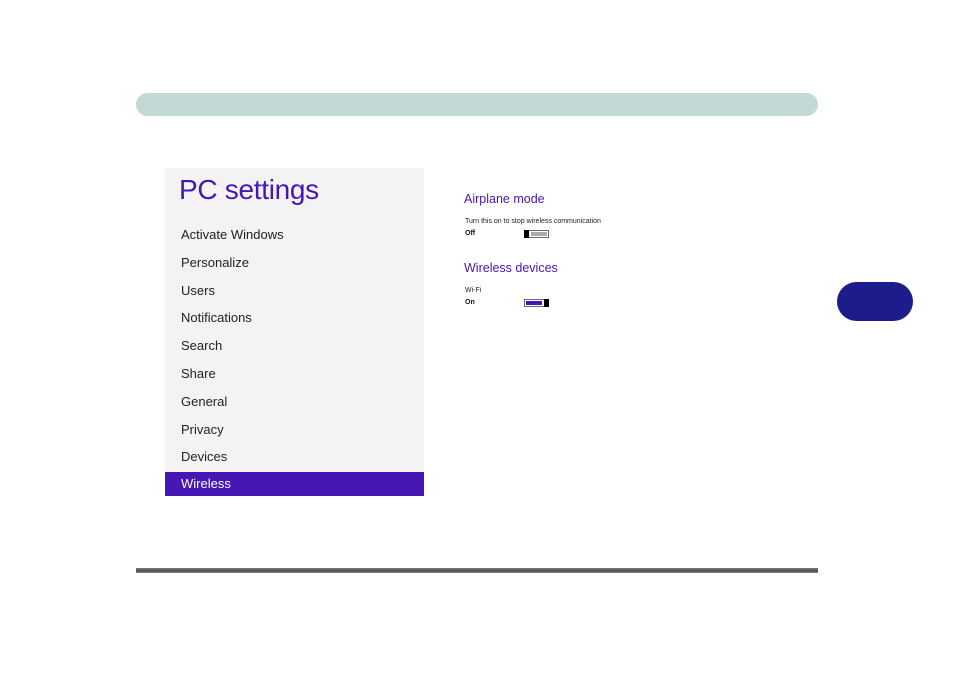 The image size is (954, 673). Describe the element at coordinates (294, 346) in the screenshot. I see `nav-item-search: Search` at that location.